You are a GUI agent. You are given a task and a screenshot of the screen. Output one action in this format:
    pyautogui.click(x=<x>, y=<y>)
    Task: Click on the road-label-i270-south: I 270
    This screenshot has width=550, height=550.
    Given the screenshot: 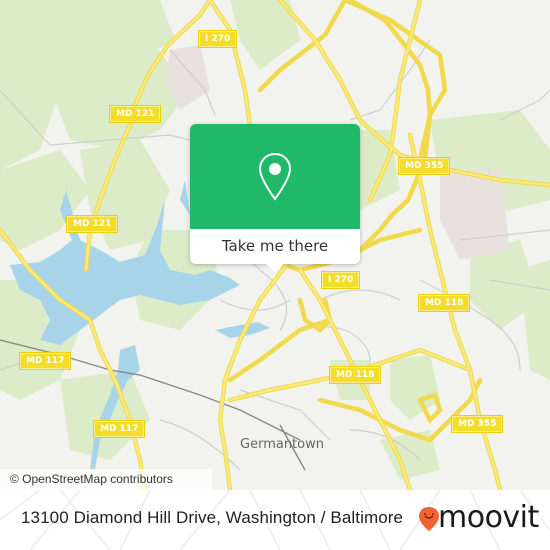 What is the action you would take?
    pyautogui.click(x=341, y=280)
    